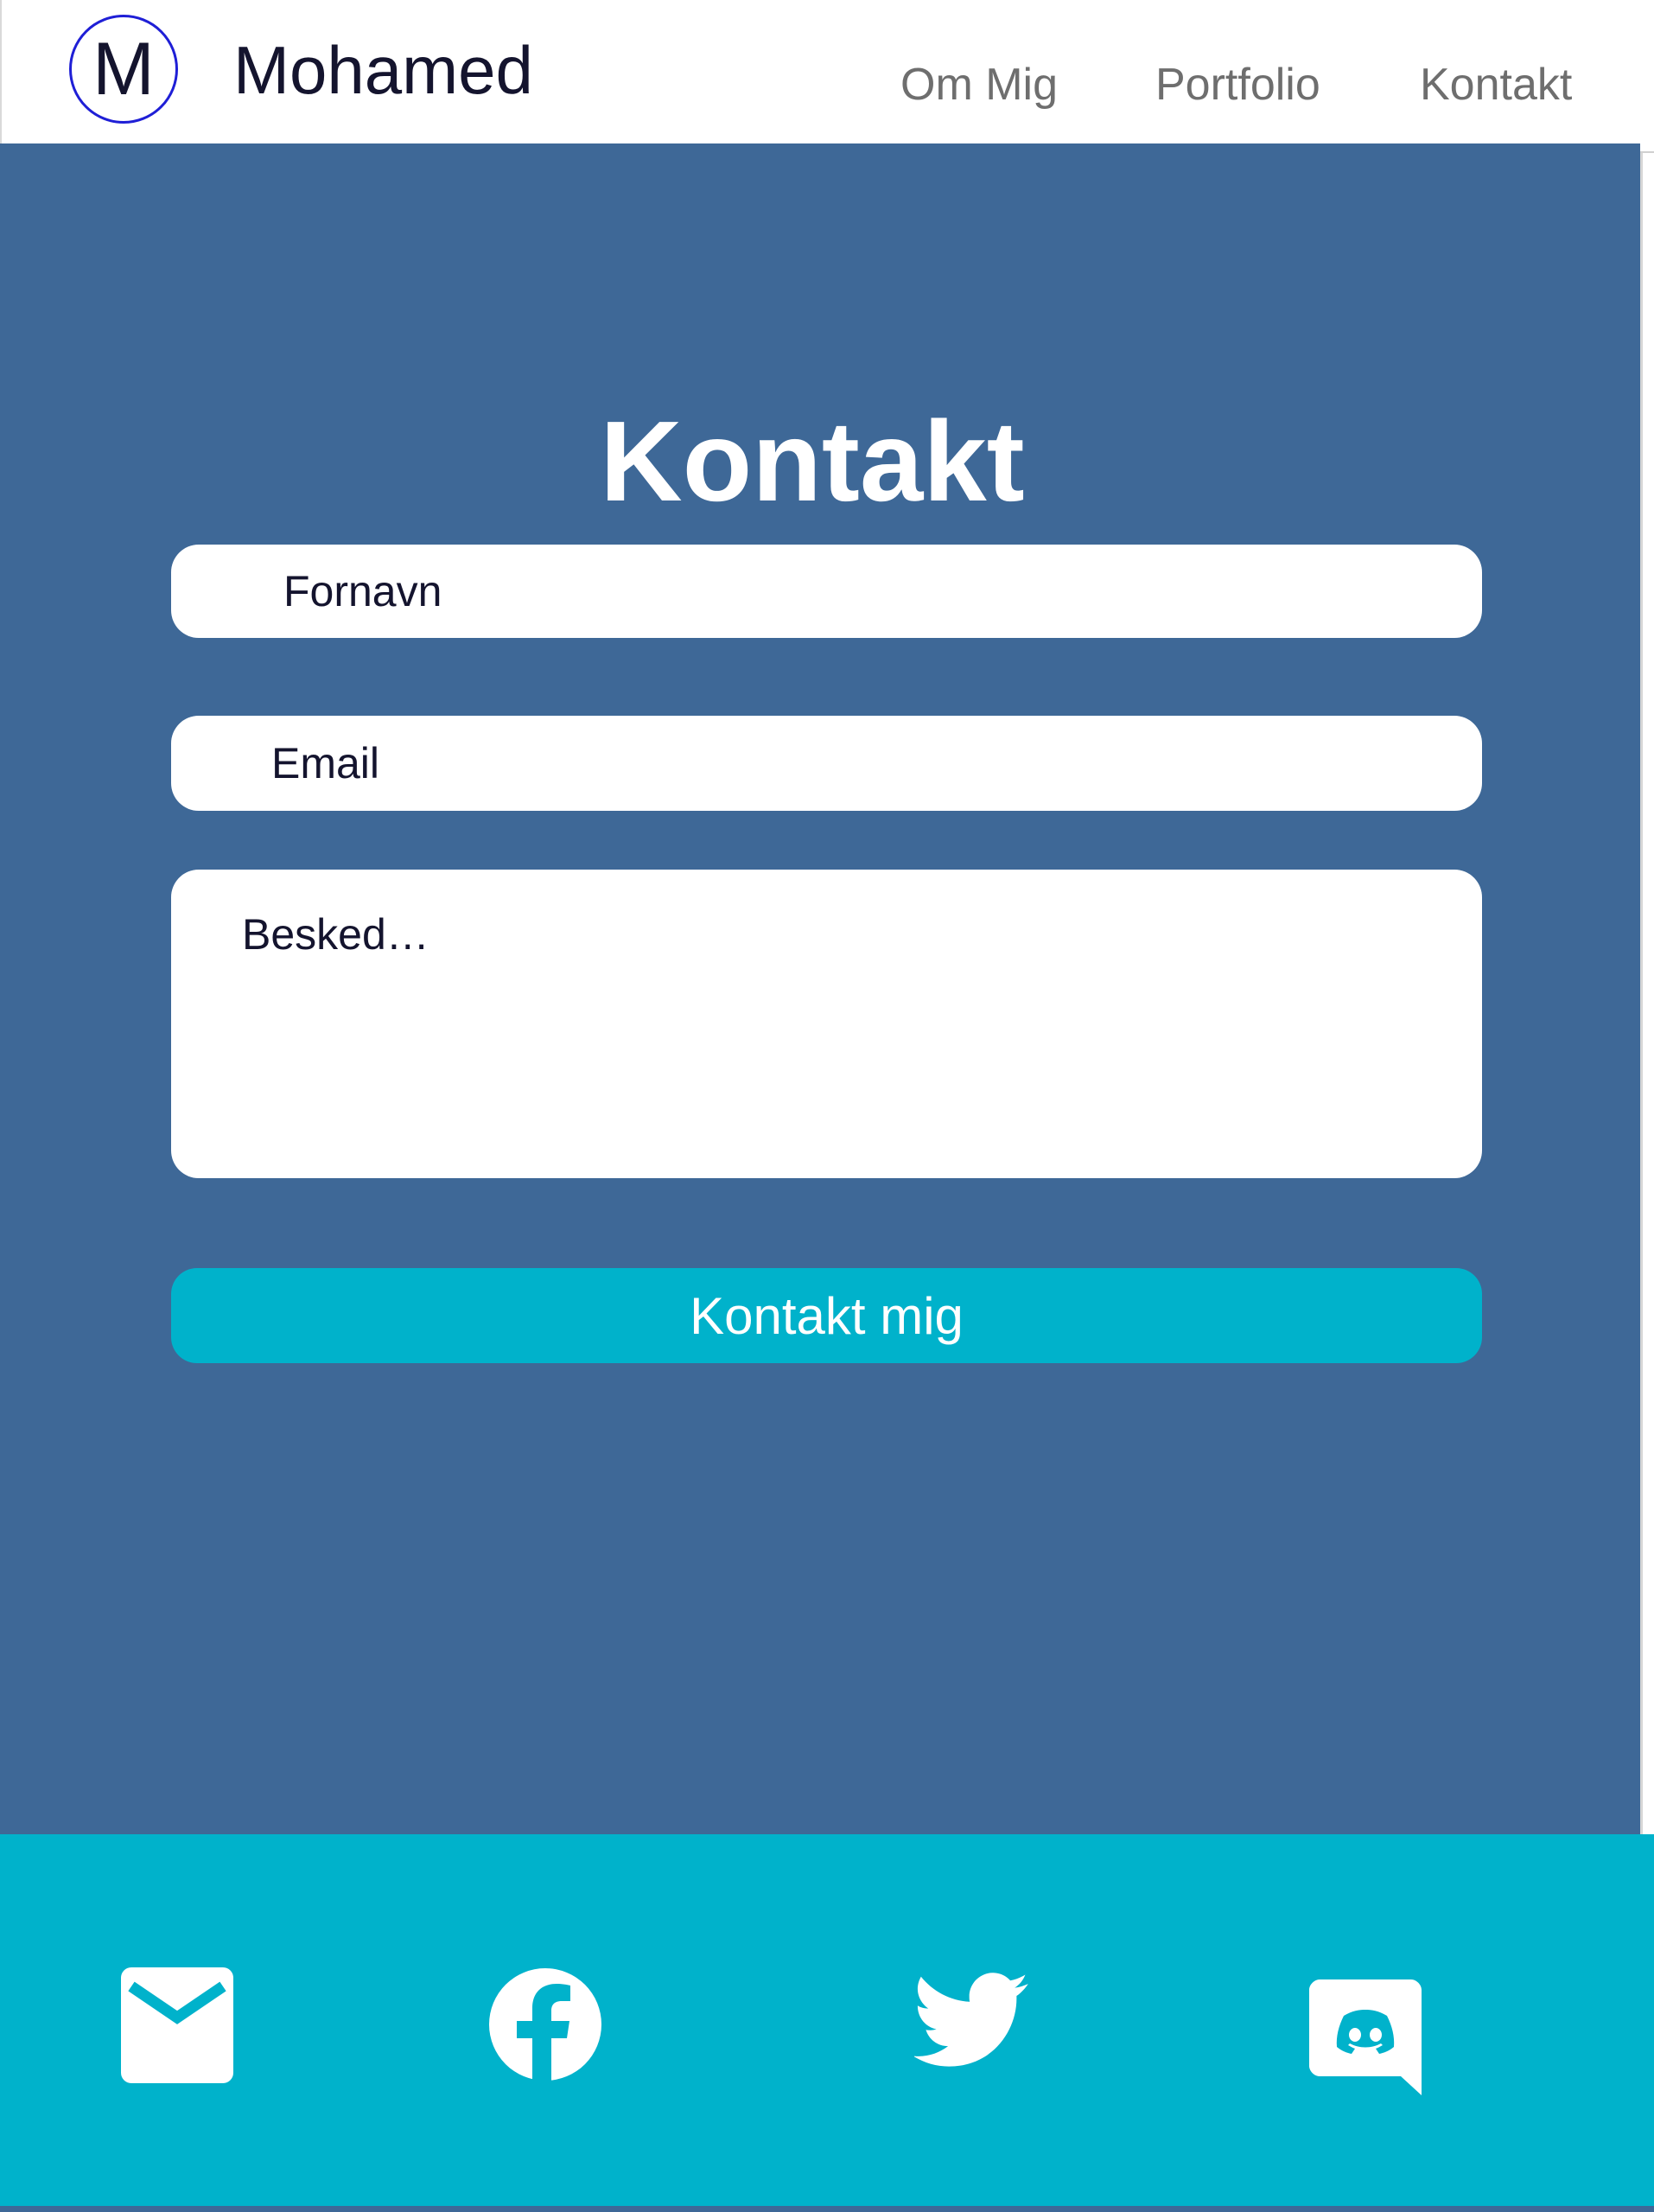  I want to click on contact-submit-button: Kontakt mig, so click(826, 1315).